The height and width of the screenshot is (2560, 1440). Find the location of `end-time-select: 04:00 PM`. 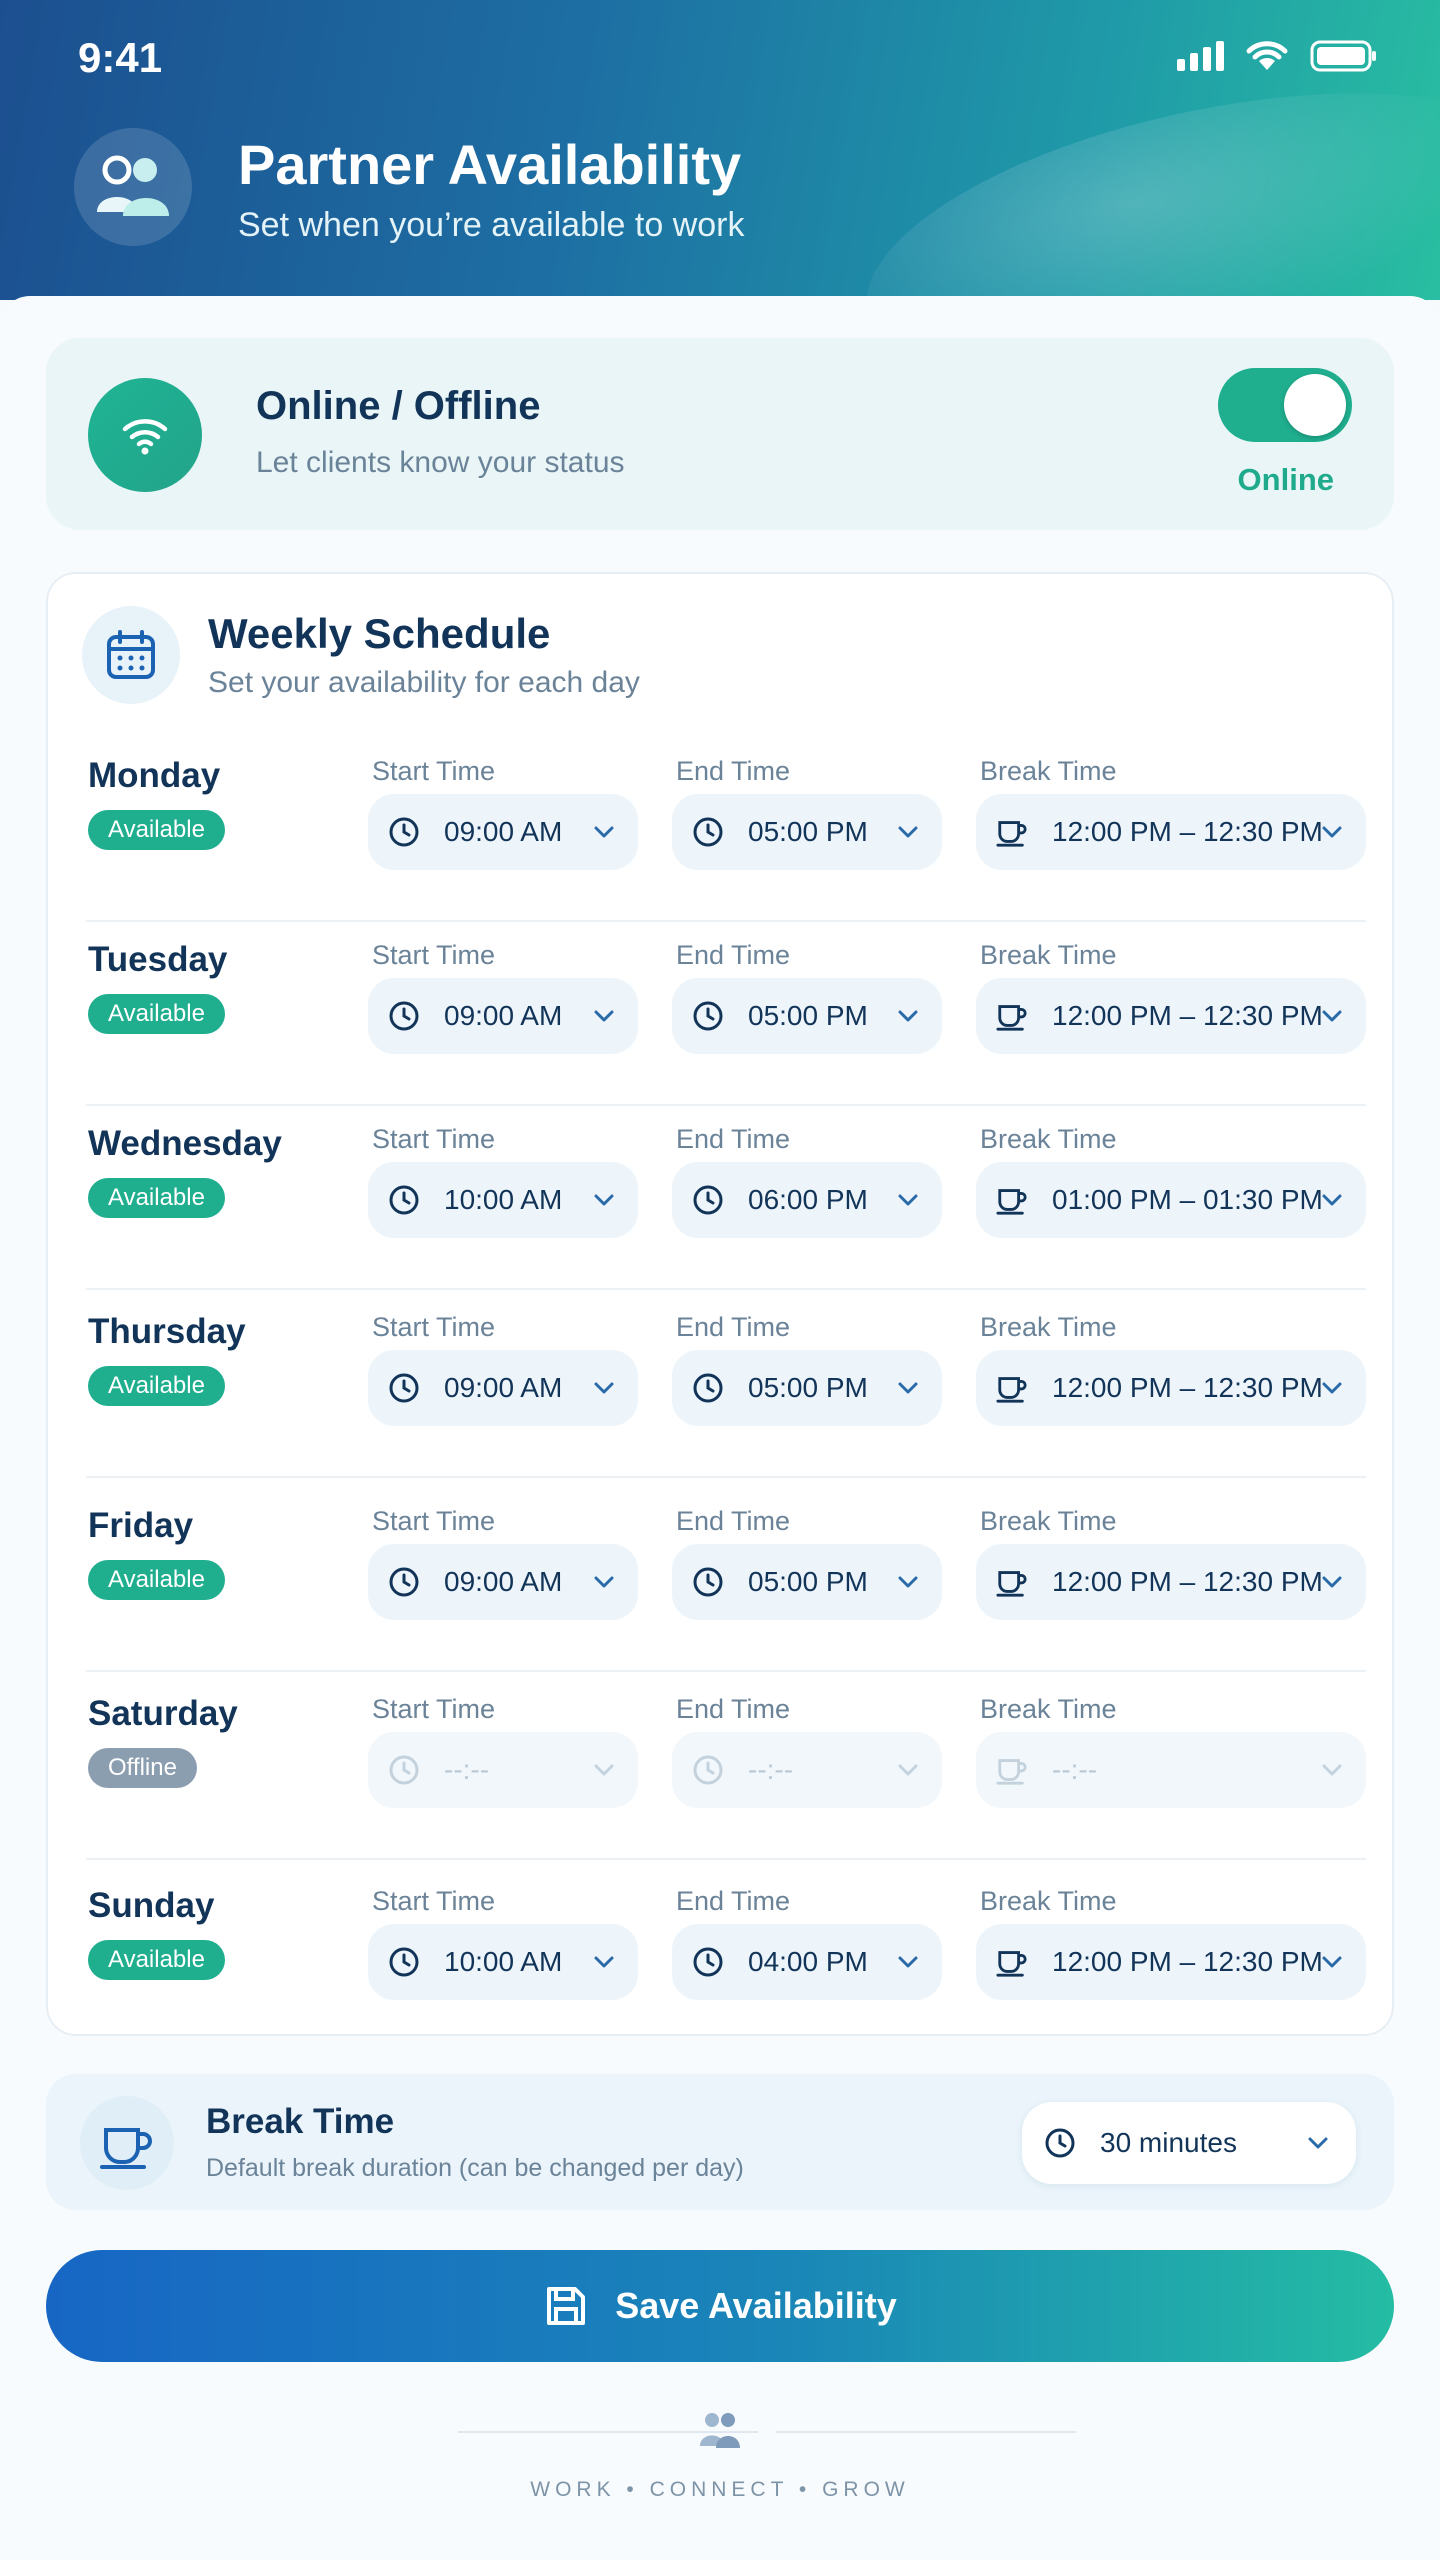

end-time-select: 04:00 PM is located at coordinates (807, 1962).